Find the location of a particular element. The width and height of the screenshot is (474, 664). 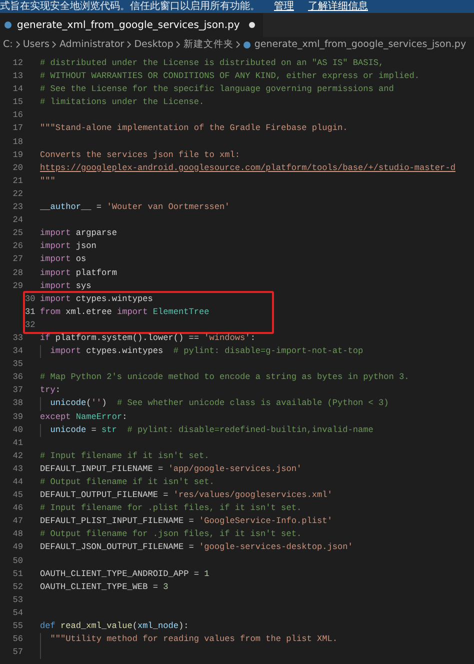

line-number: 32 is located at coordinates (30, 325).